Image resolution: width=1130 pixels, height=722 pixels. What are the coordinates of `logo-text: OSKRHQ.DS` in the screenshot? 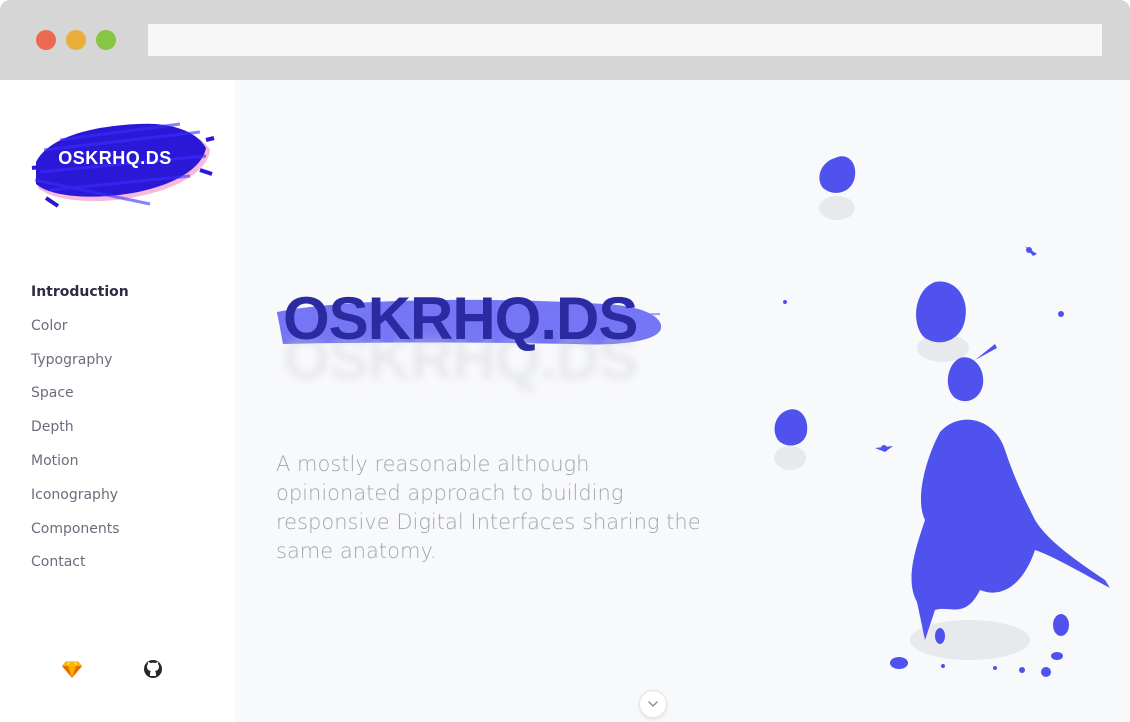 It's located at (115, 158).